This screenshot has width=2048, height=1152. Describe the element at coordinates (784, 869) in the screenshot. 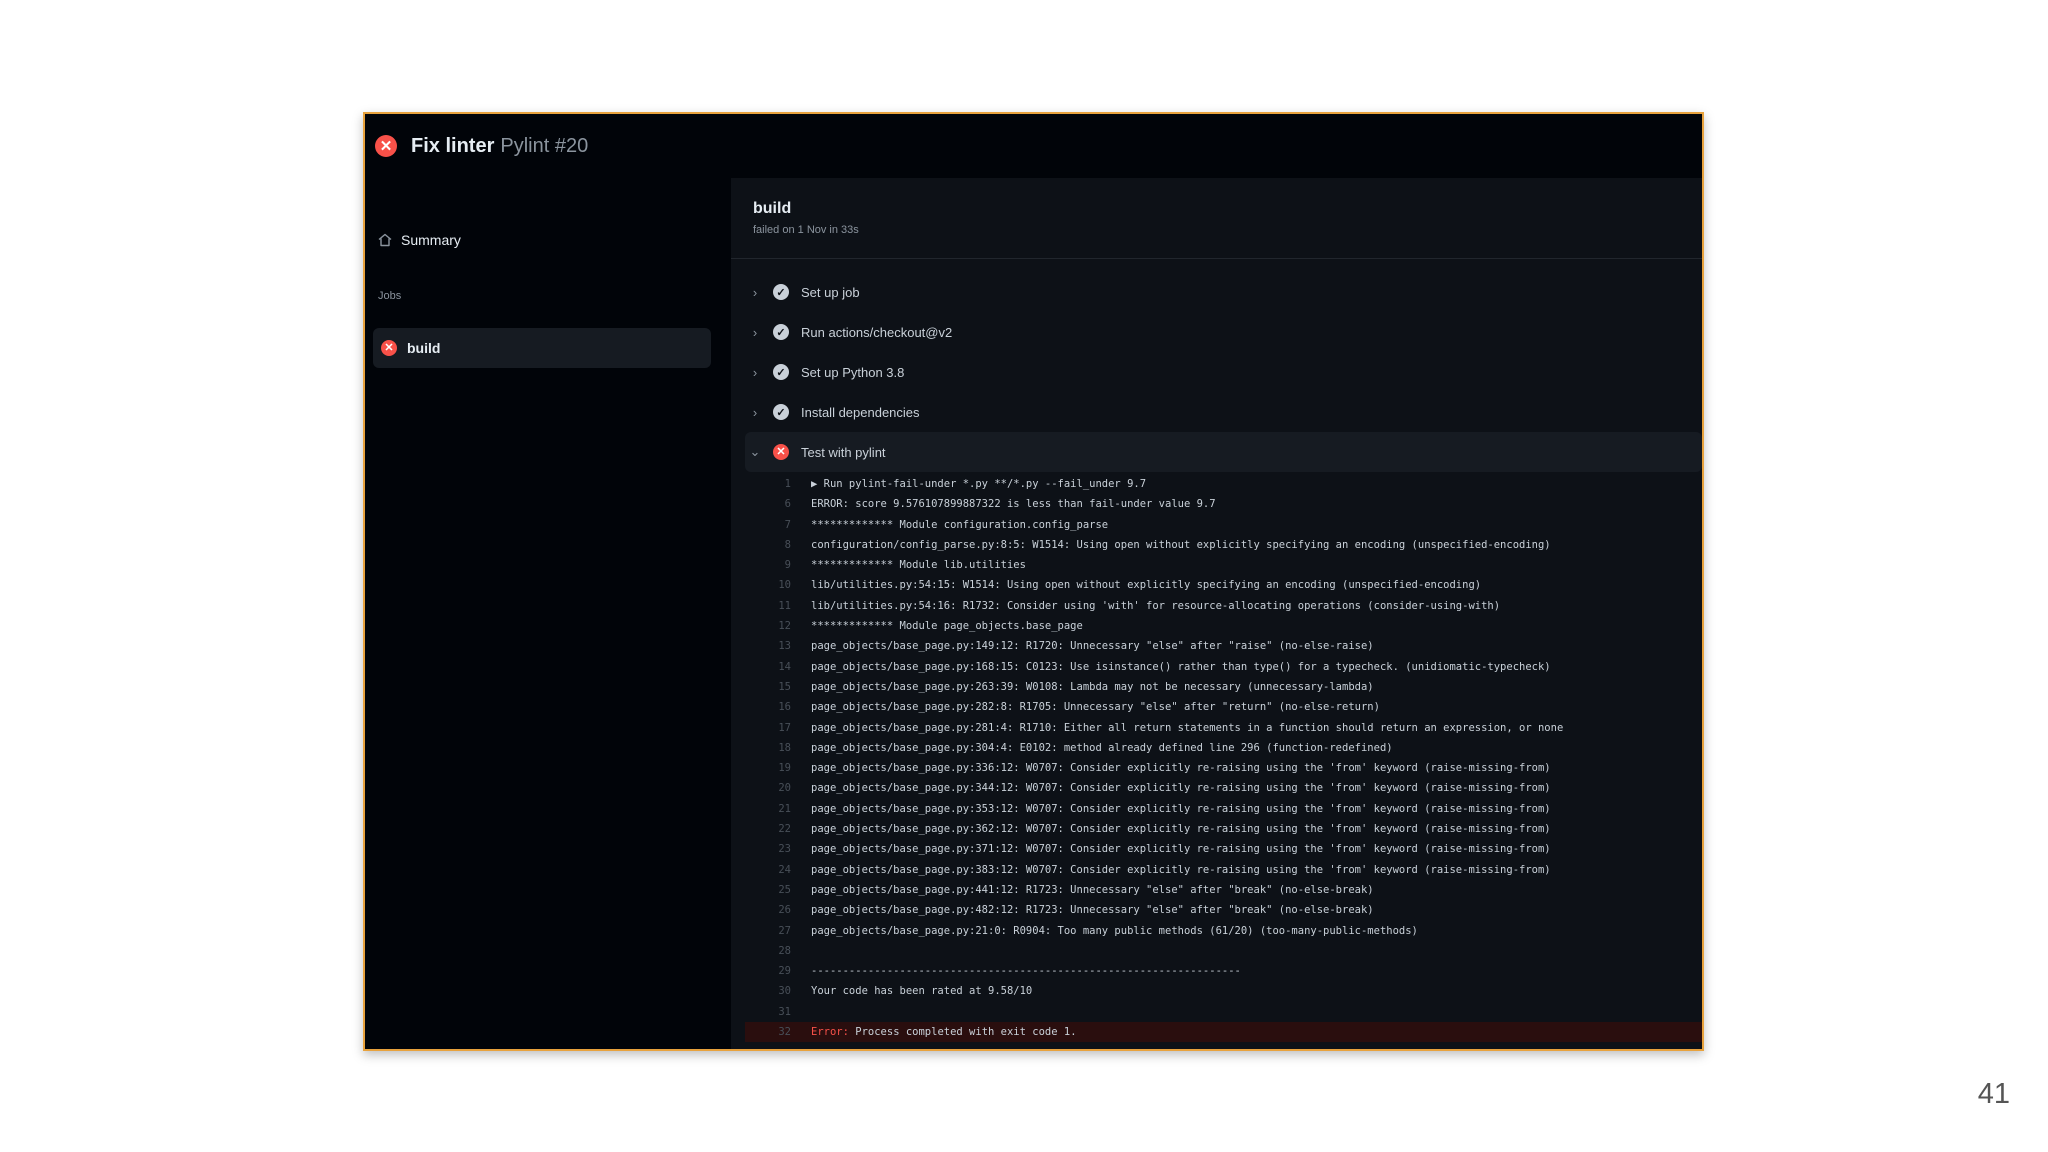

I see `log-line-number: 24` at that location.